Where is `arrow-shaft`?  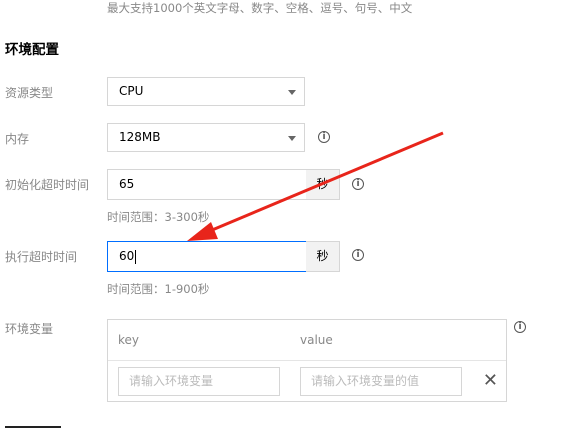 arrow-shaft is located at coordinates (324, 183).